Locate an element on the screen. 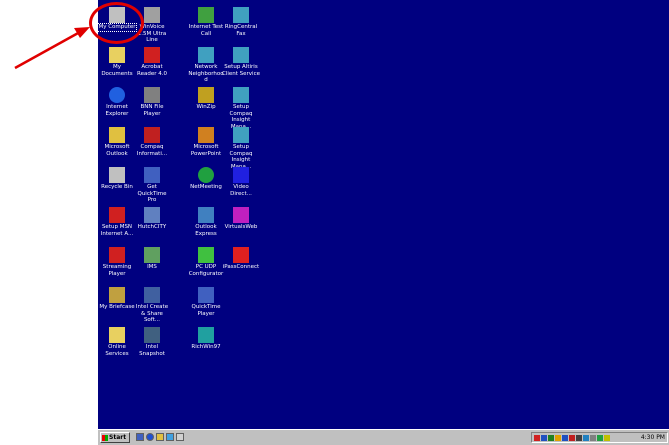 This screenshot has width=669, height=445. msn-icon is located at coordinates (117, 215).